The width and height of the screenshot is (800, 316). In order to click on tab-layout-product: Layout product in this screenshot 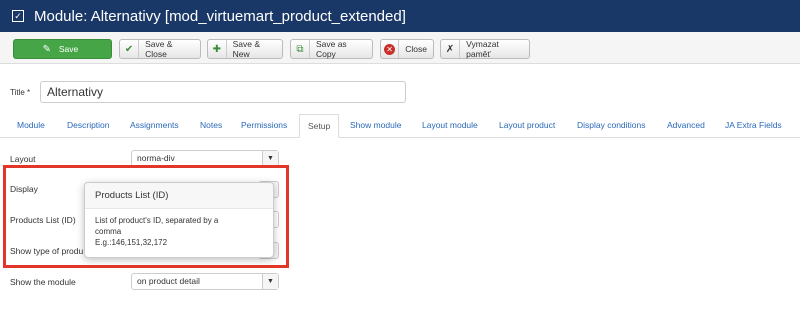, I will do `click(527, 126)`.